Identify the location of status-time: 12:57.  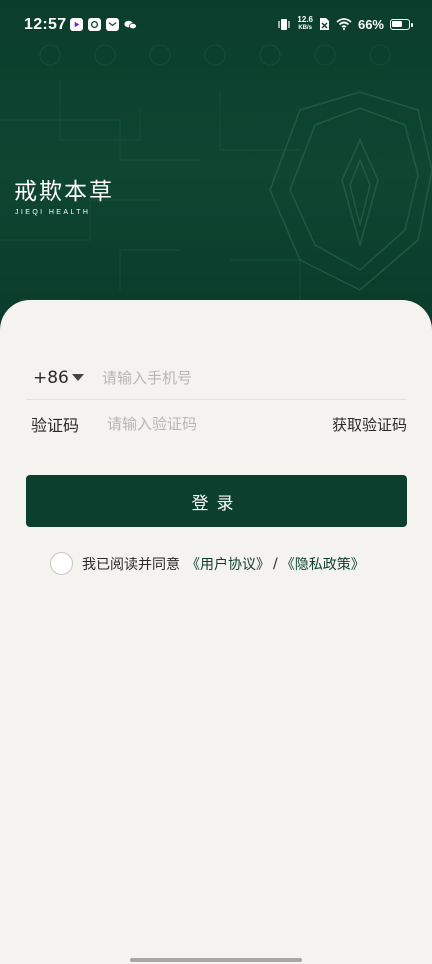
(45, 24).